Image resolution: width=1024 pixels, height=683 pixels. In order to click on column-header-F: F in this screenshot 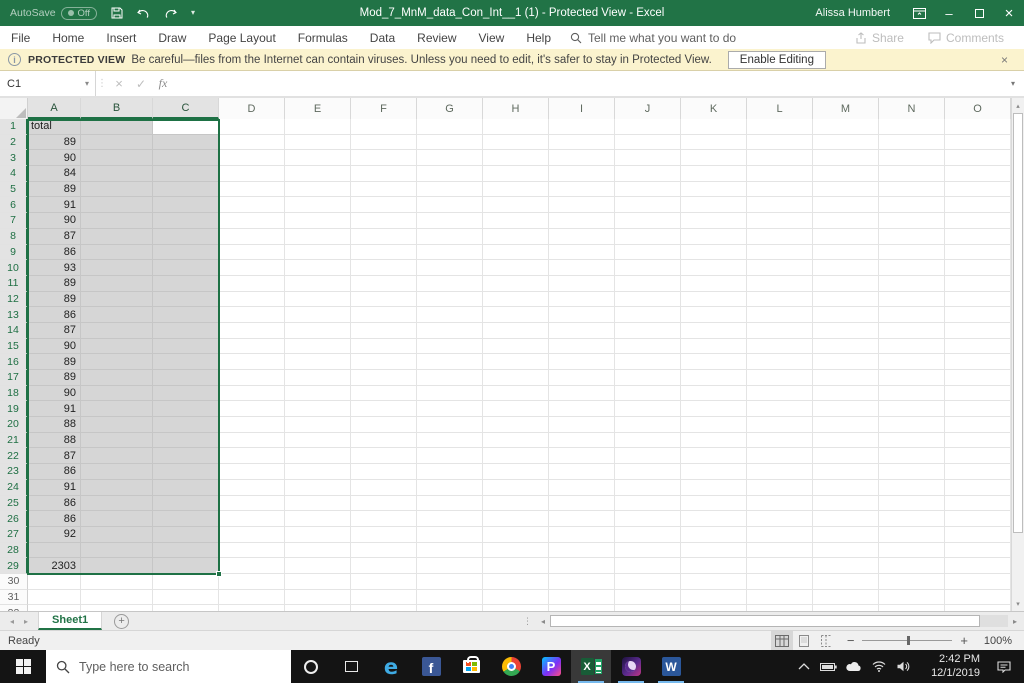, I will do `click(384, 108)`.